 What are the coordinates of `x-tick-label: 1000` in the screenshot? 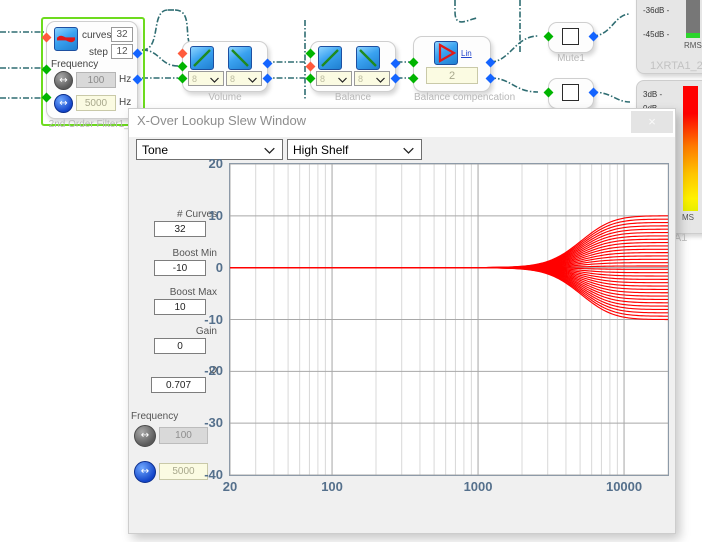 It's located at (478, 486).